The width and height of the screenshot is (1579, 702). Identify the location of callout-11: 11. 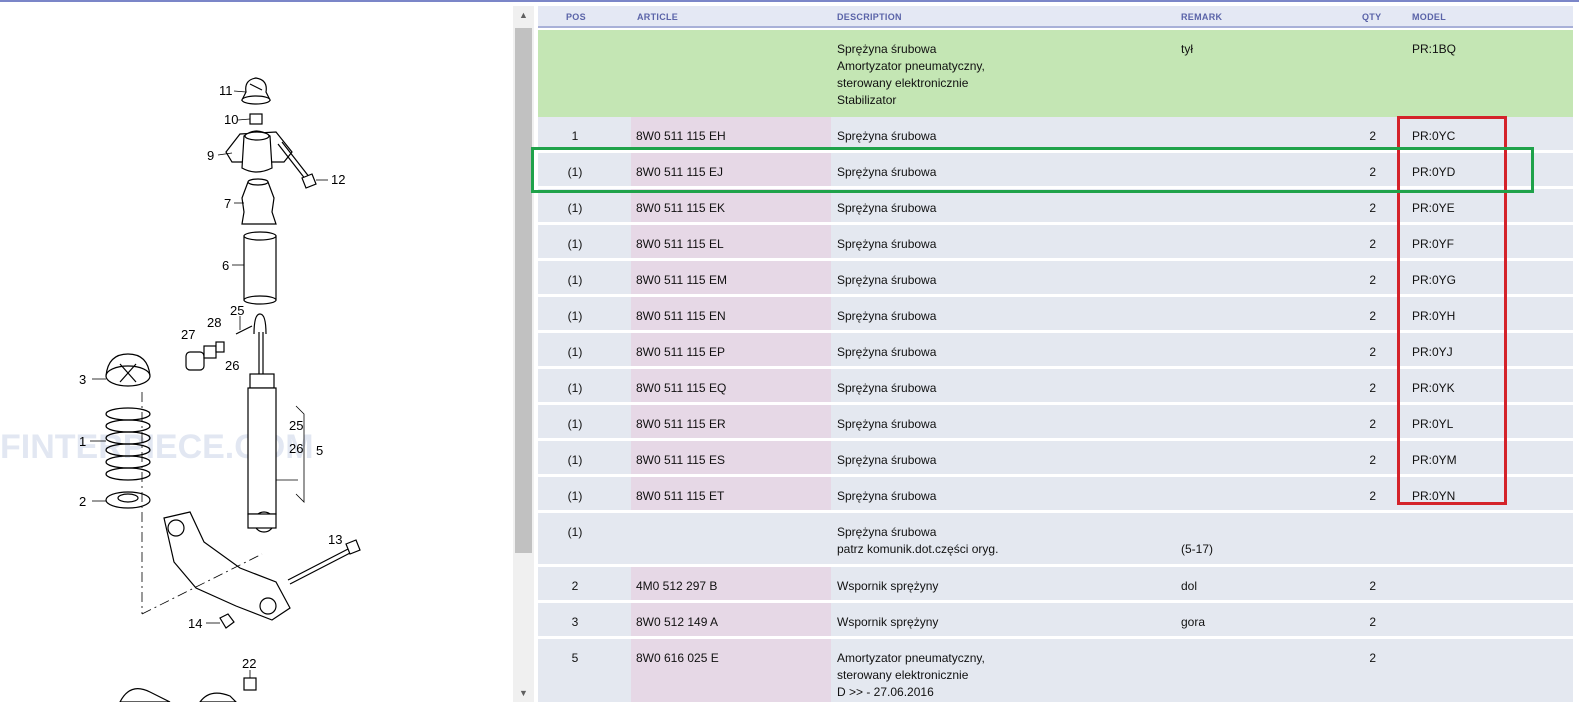
(226, 90).